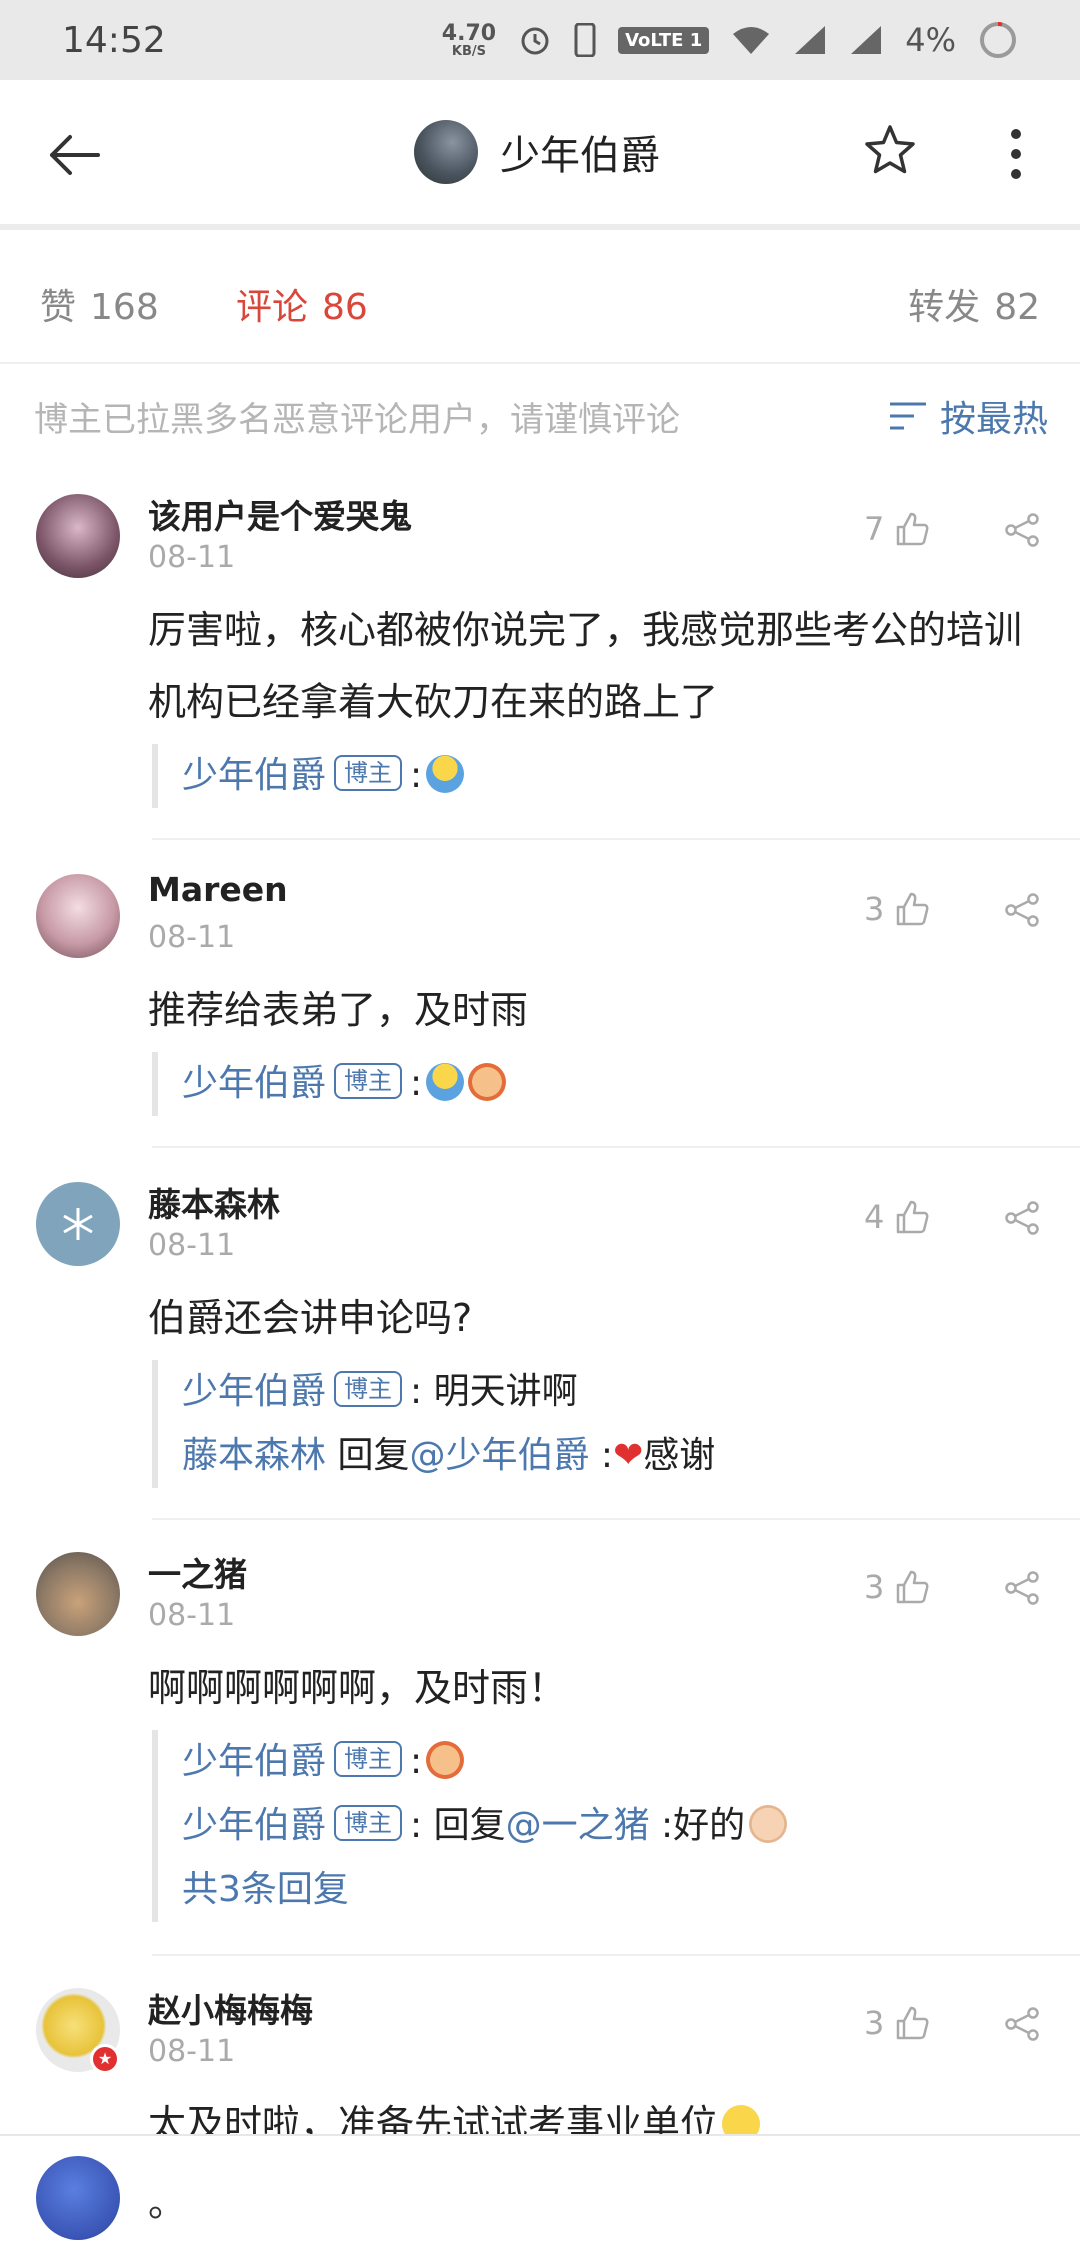  I want to click on post-author: 少年伯爵, so click(537, 152).